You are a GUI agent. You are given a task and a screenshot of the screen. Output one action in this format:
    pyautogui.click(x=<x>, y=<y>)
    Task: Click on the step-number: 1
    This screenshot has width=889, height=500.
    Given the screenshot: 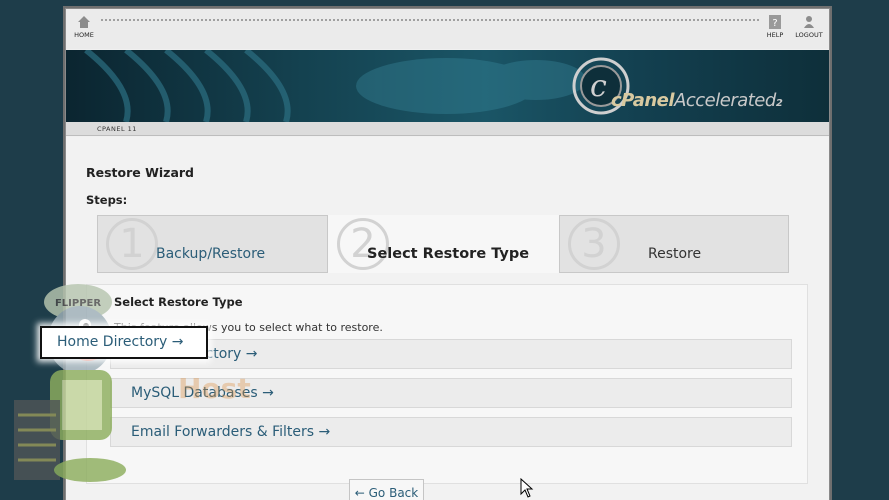 What is the action you would take?
    pyautogui.click(x=132, y=244)
    